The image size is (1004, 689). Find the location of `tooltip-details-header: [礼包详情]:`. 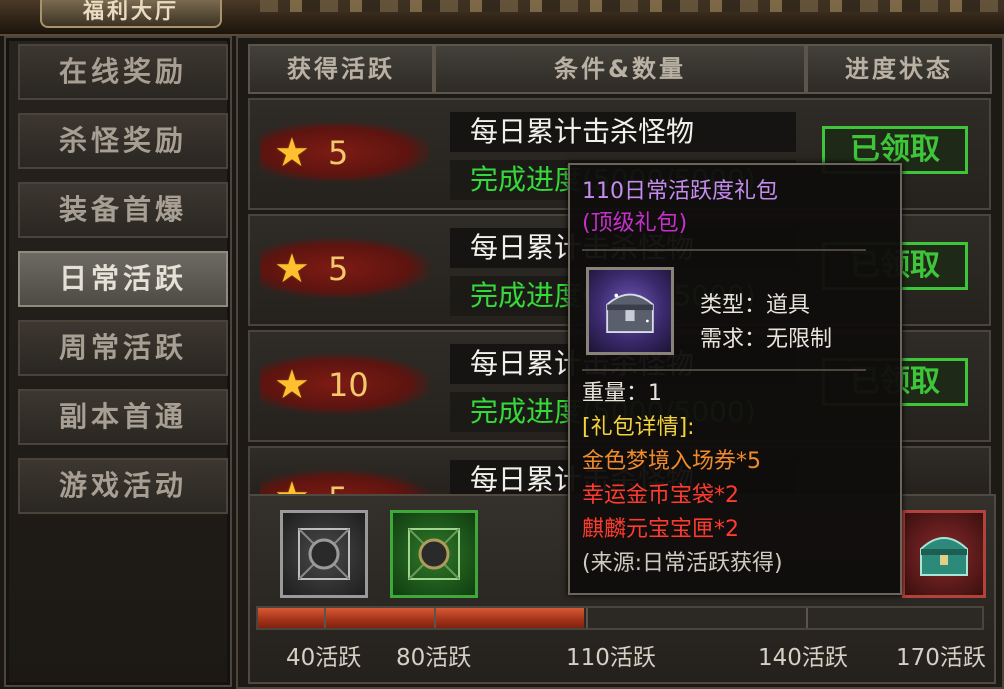

tooltip-details-header: [礼包详情]: is located at coordinates (638, 427).